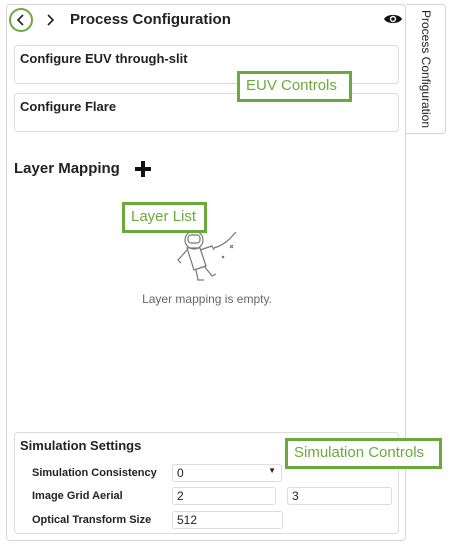 The width and height of the screenshot is (458, 546). What do you see at coordinates (104, 58) in the screenshot?
I see `euv-section-title: Configure EUV through-slit` at bounding box center [104, 58].